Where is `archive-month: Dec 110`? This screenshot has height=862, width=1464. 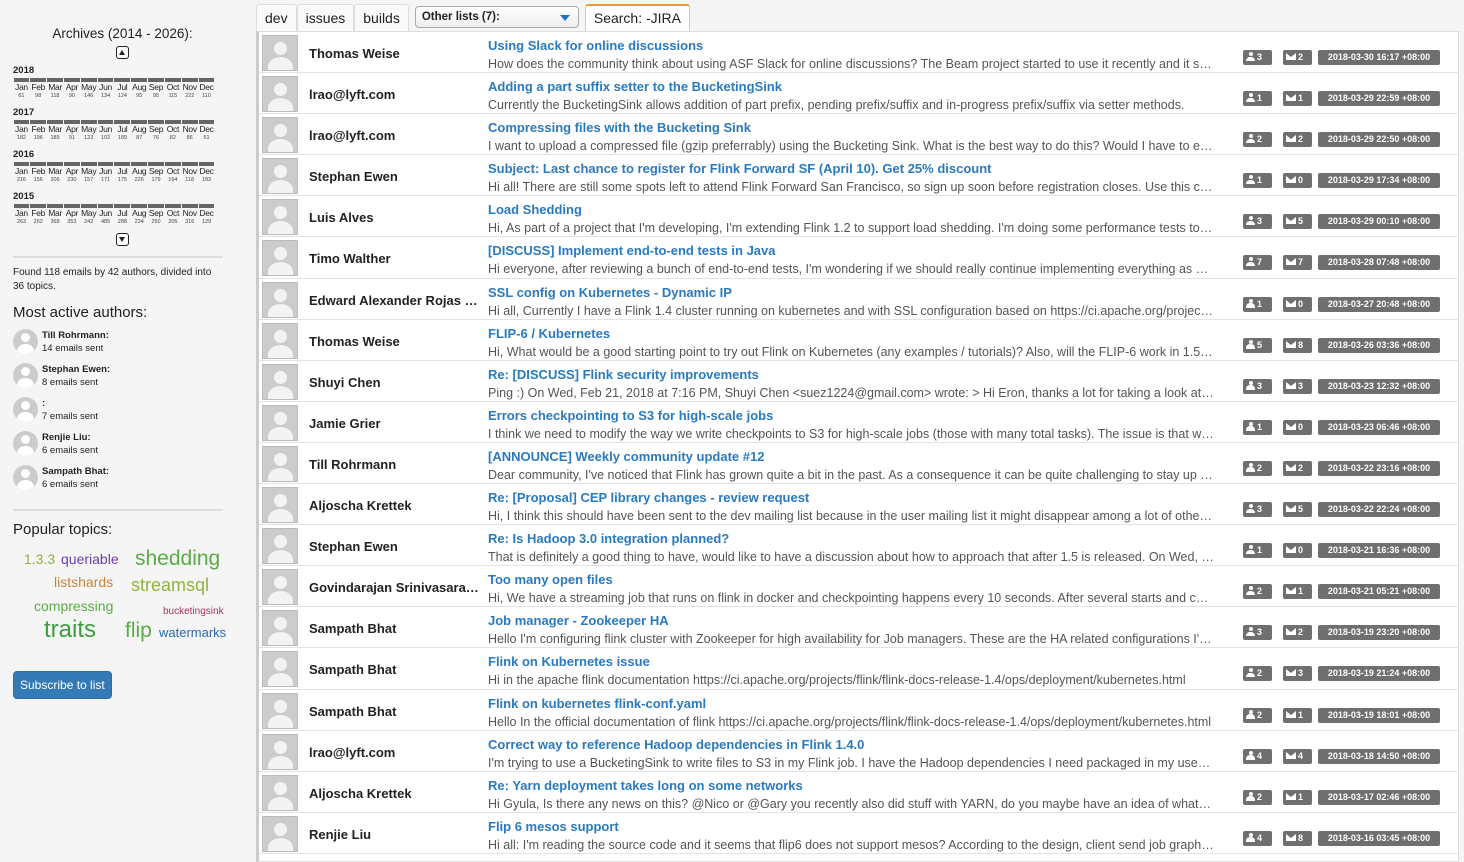 archive-month: Dec 110 is located at coordinates (206, 89).